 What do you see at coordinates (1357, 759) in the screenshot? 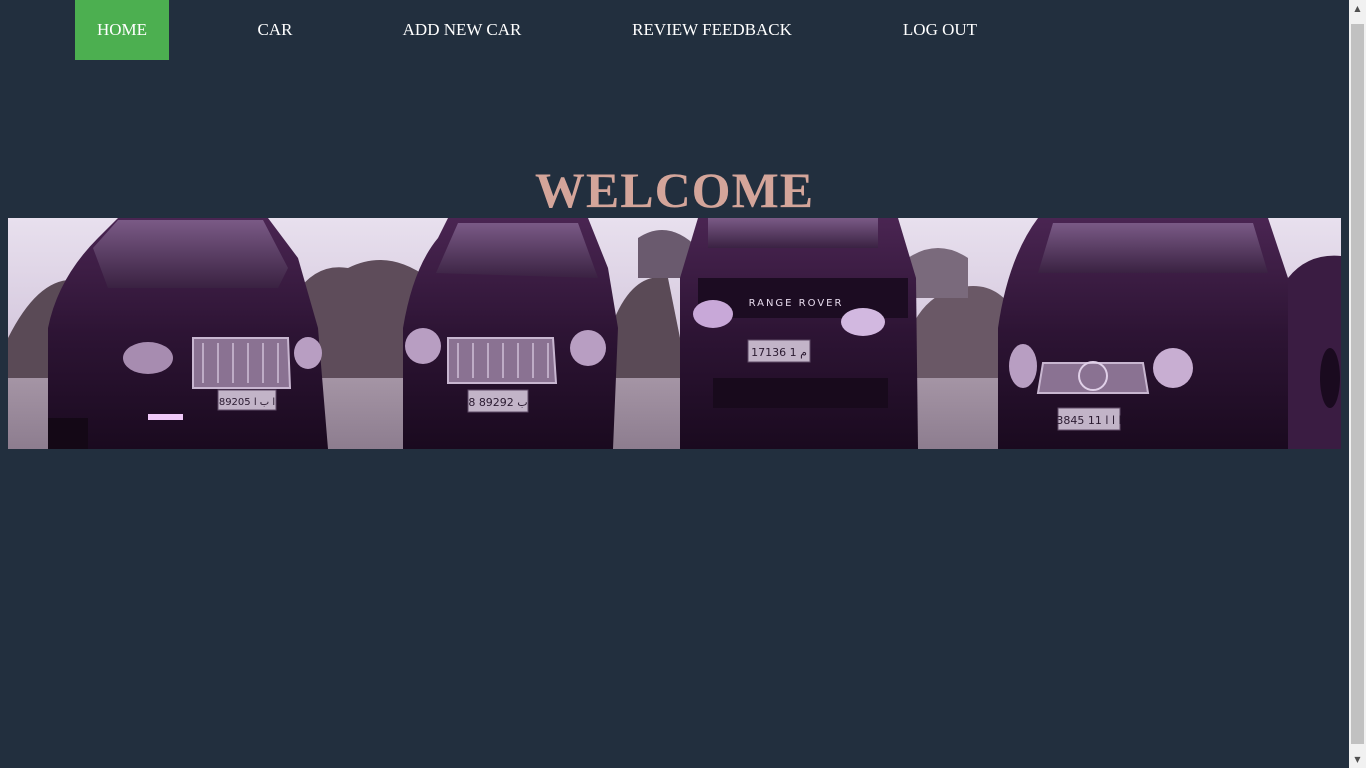
I see `scroll-down-icon: ▼` at bounding box center [1357, 759].